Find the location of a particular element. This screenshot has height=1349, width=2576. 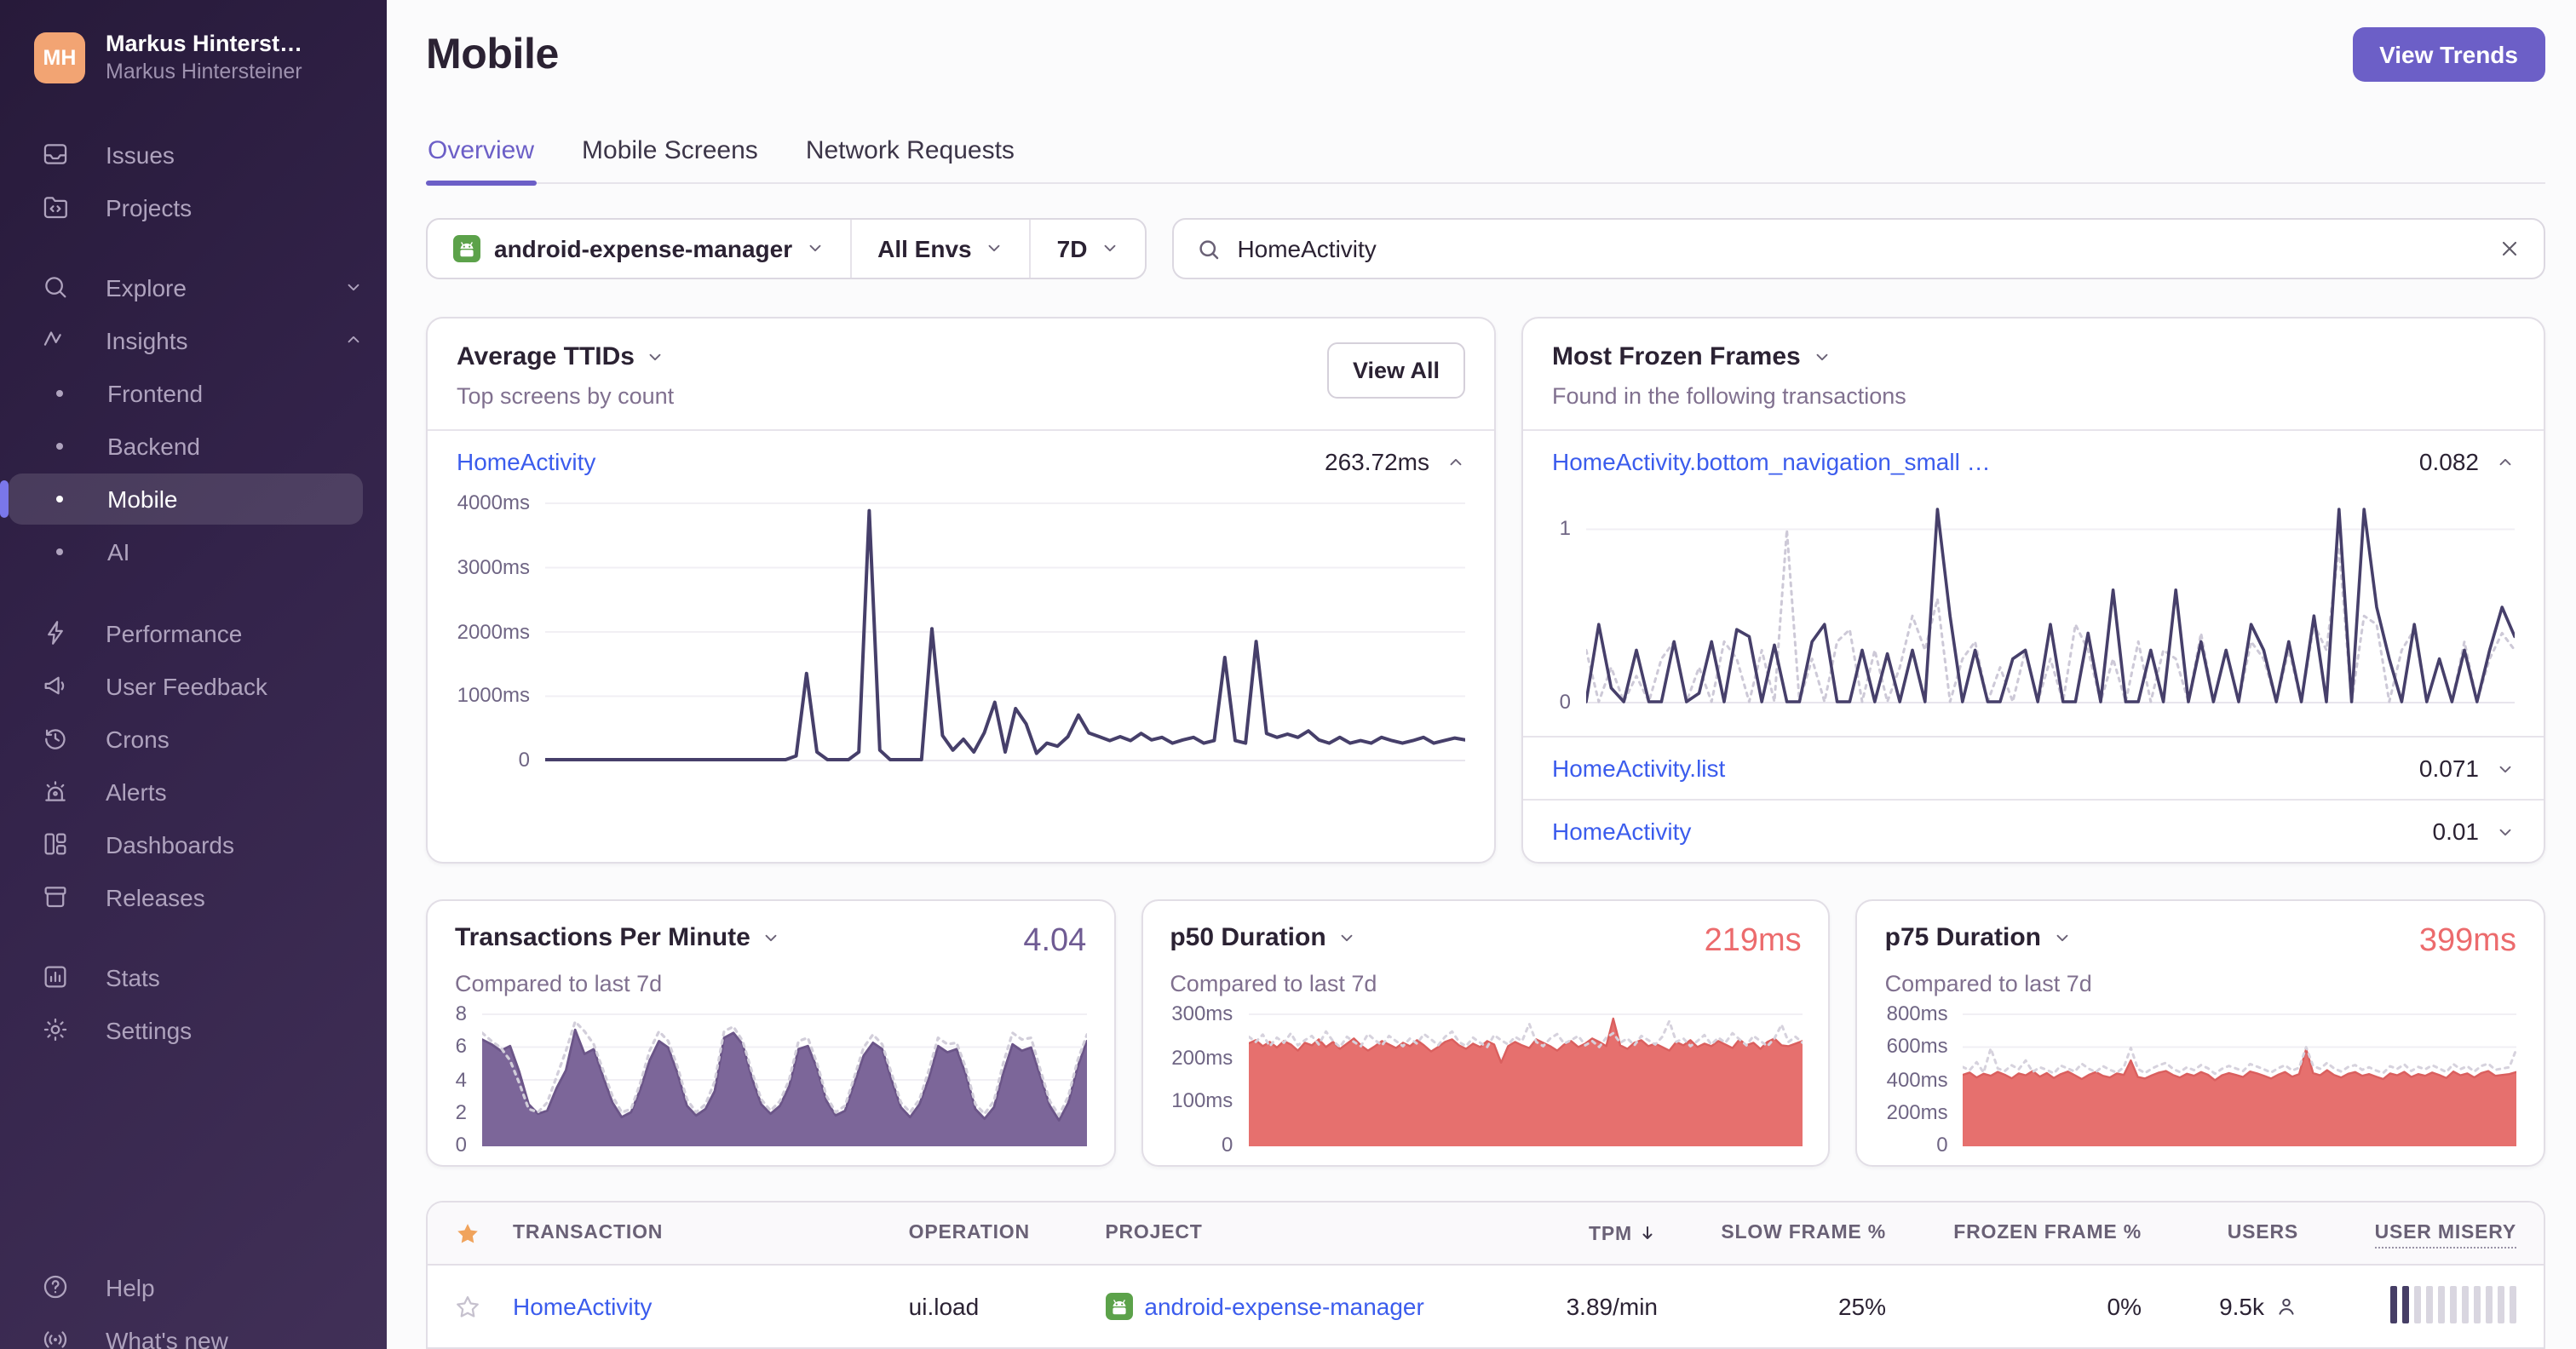

average-ttids-title-dropdown: Average TTIDs is located at coordinates (566, 357).